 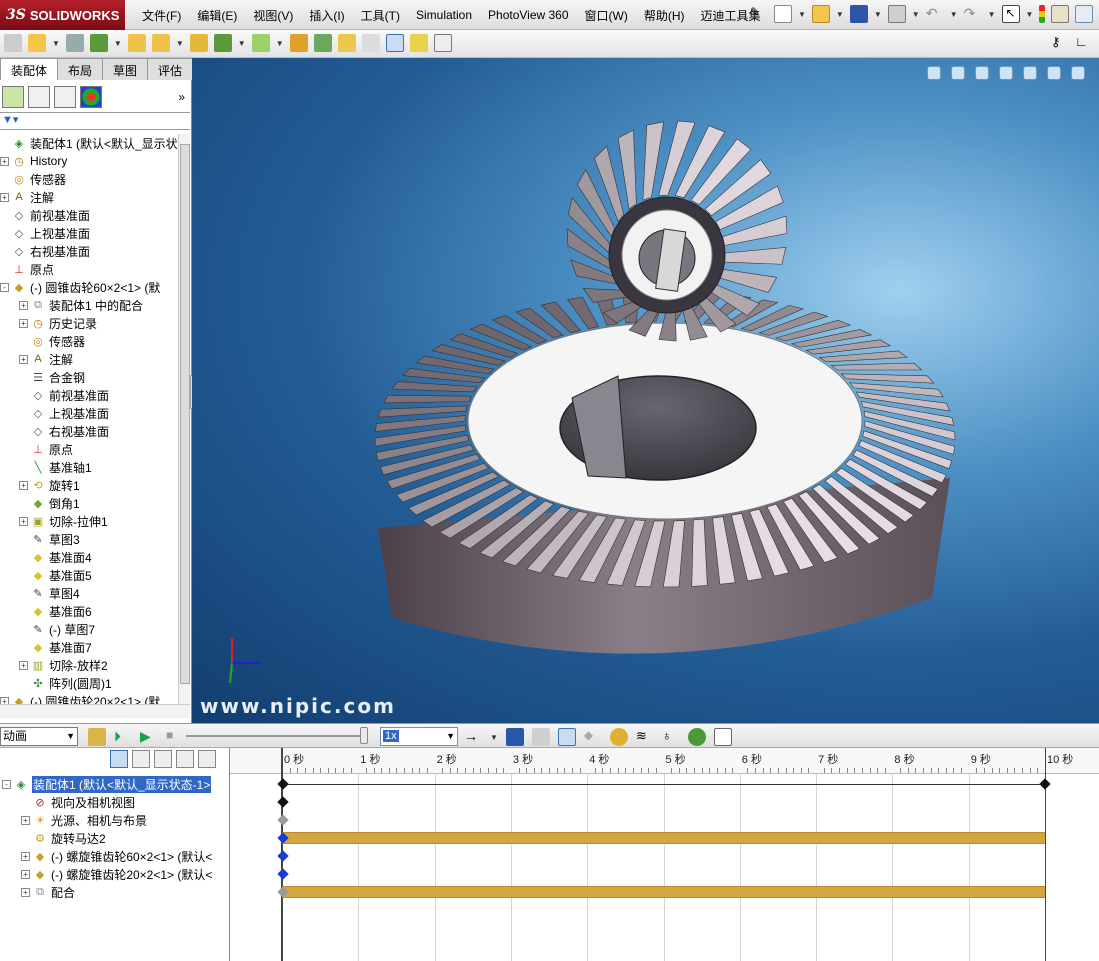 I want to click on assembly-features-icon, so click(x=222, y=43).